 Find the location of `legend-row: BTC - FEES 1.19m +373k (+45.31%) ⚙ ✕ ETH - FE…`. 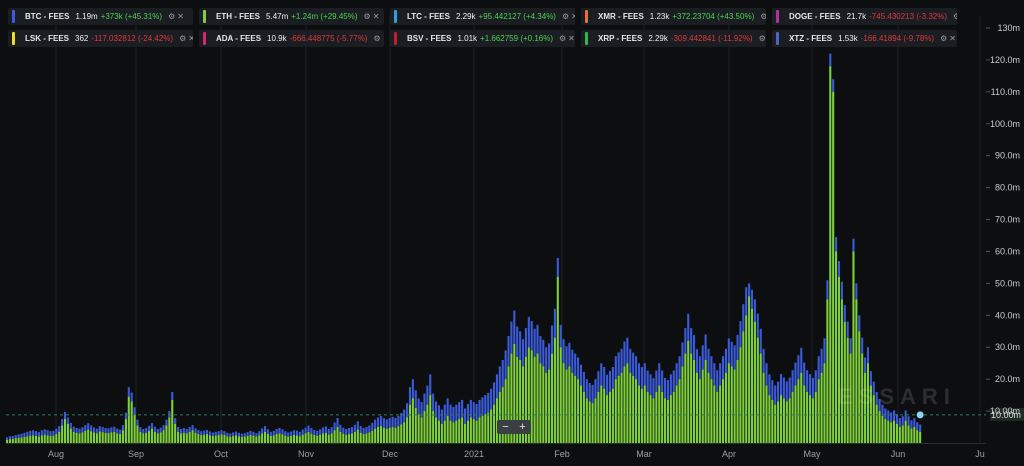

legend-row: BTC - FEES 1.19m +373k (+45.31%) ⚙ ✕ ETH - FE… is located at coordinates (498, 16).